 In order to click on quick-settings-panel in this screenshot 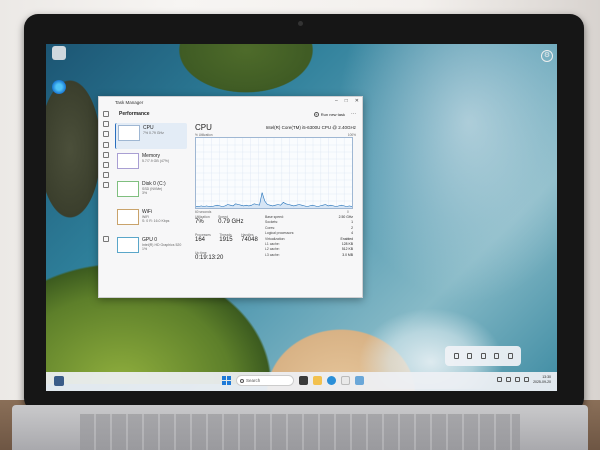, I will do `click(483, 356)`.